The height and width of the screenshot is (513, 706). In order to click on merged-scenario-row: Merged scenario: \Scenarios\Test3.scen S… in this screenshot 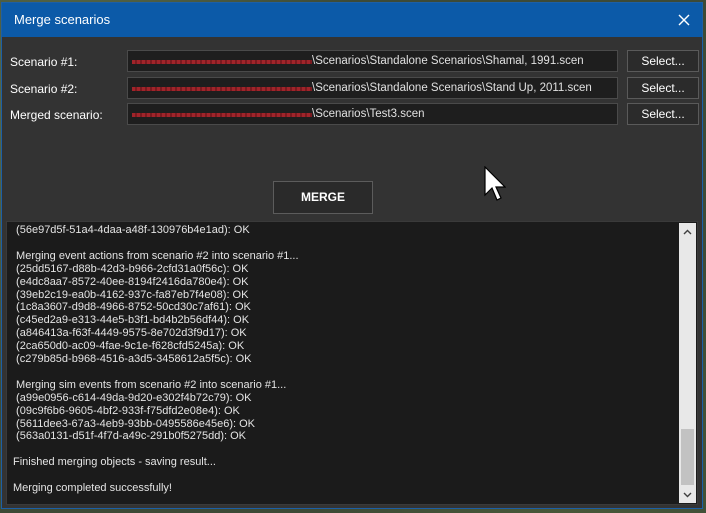, I will do `click(352, 115)`.